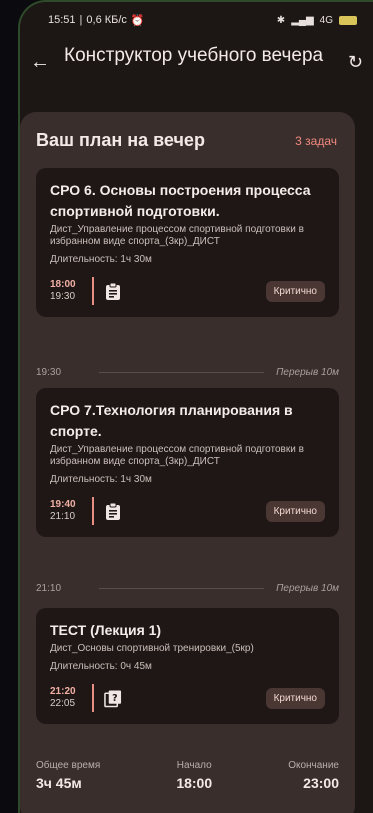 The image size is (373, 813). Describe the element at coordinates (137, 20) in the screenshot. I see `alarm-icon: ⏰` at that location.